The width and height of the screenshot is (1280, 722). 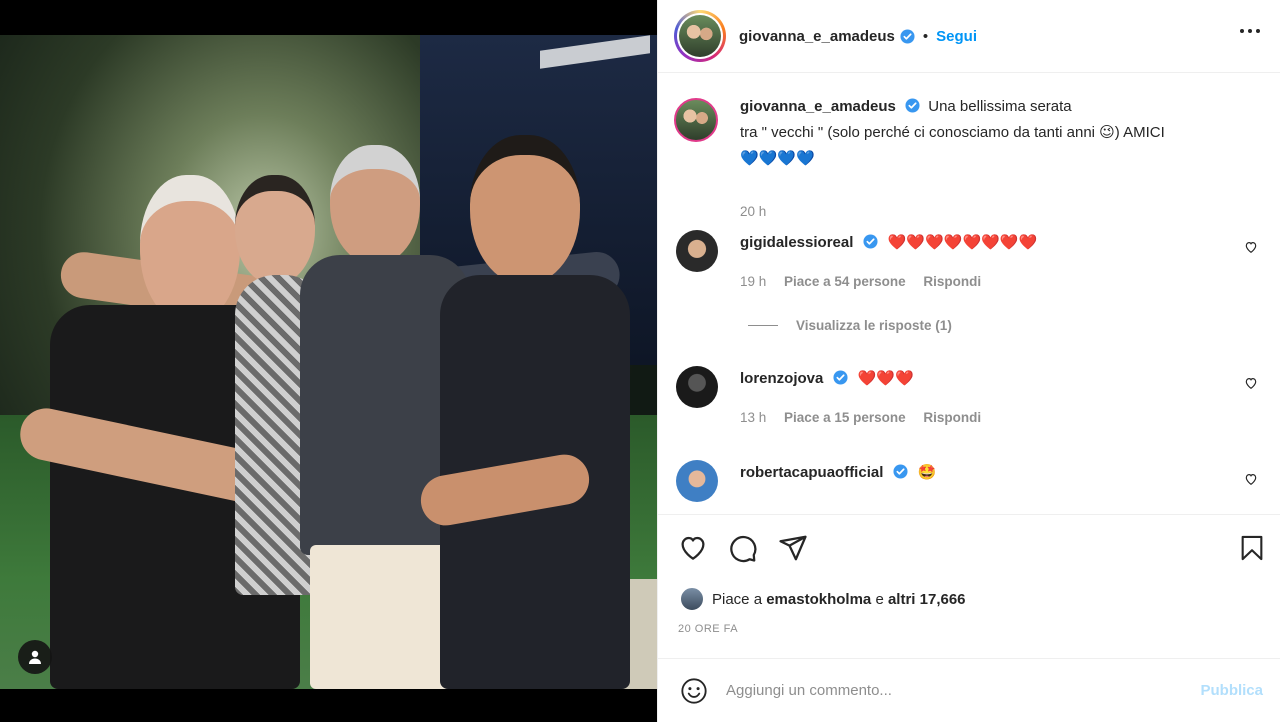 I want to click on comment-input, so click(x=946, y=690).